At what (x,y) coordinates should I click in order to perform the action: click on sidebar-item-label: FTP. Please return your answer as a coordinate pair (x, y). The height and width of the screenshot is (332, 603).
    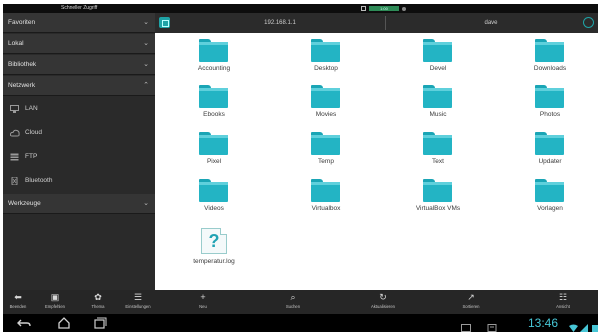
    Looking at the image, I should click on (31, 156).